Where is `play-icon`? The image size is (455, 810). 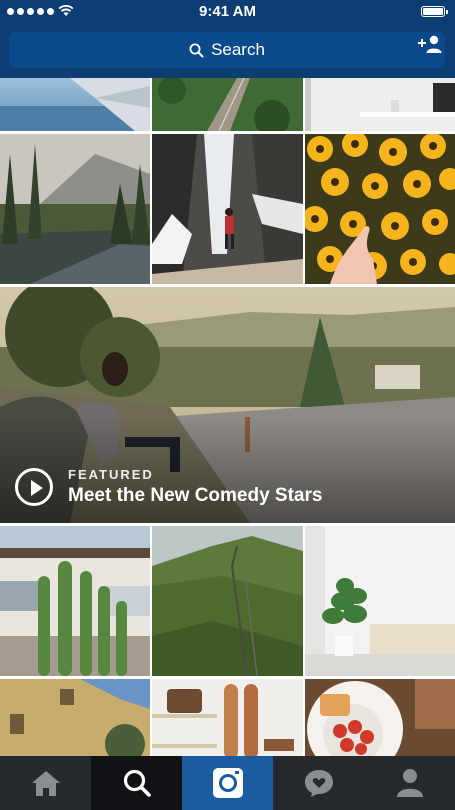
play-icon is located at coordinates (34, 487).